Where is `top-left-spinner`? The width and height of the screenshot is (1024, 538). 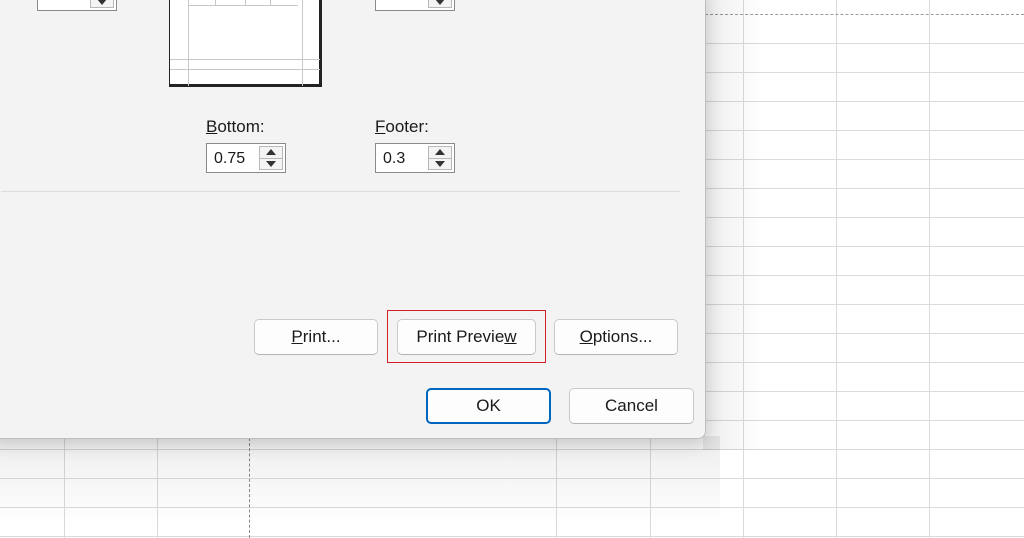
top-left-spinner is located at coordinates (77, 5).